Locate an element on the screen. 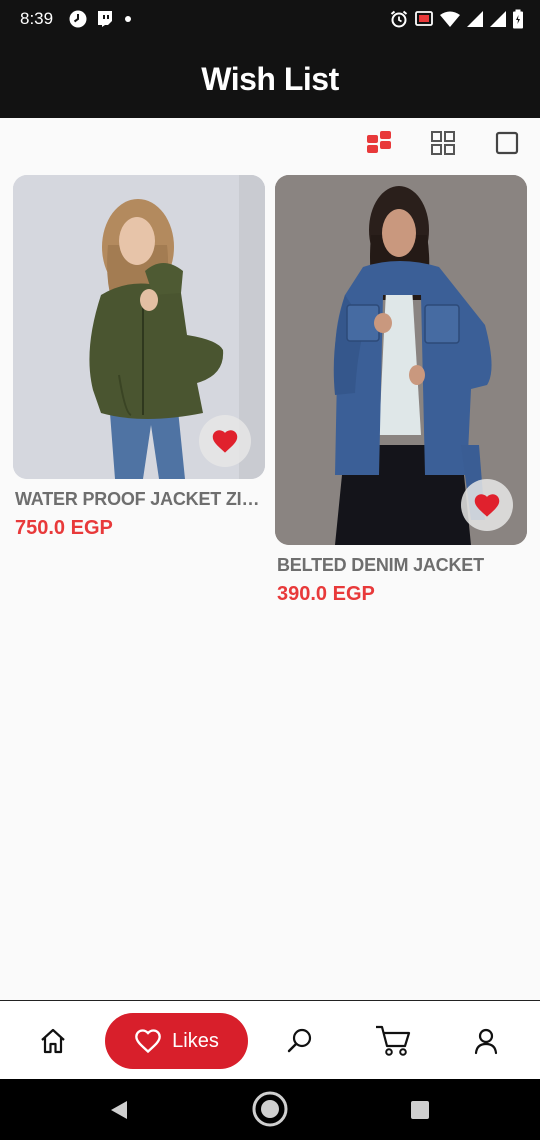 Image resolution: width=540 pixels, height=1140 pixels. cart-icon is located at coordinates (393, 1040).